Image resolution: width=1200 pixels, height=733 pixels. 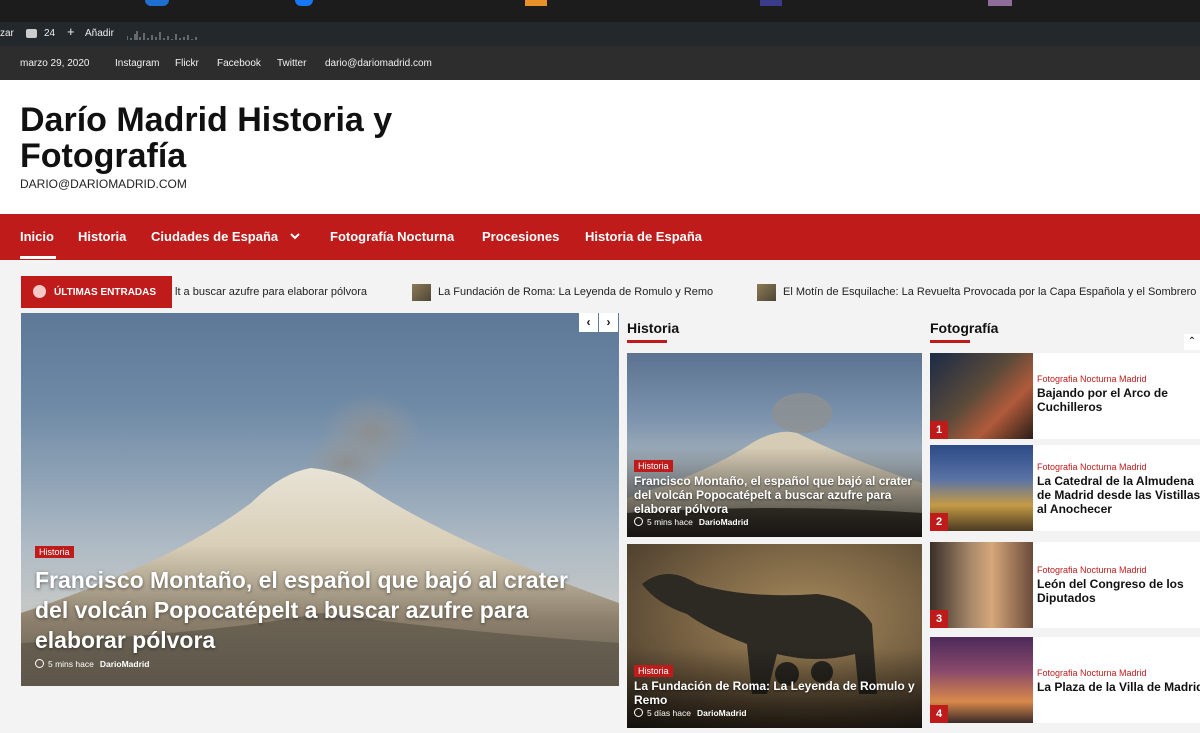 What do you see at coordinates (295, 237) in the screenshot?
I see `chevron-down-icon` at bounding box center [295, 237].